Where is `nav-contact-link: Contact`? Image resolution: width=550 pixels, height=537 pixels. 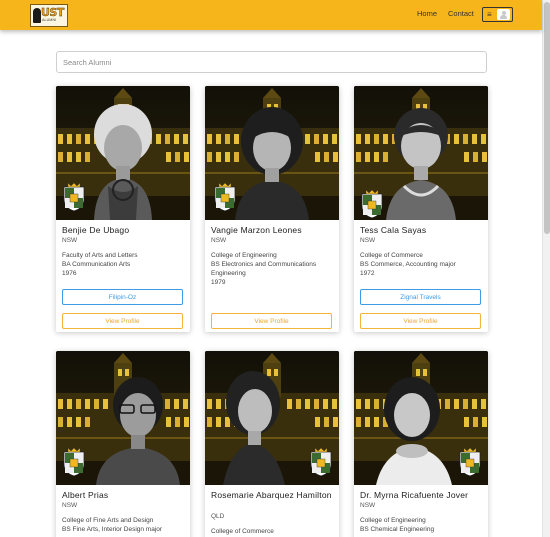 nav-contact-link: Contact is located at coordinates (461, 13).